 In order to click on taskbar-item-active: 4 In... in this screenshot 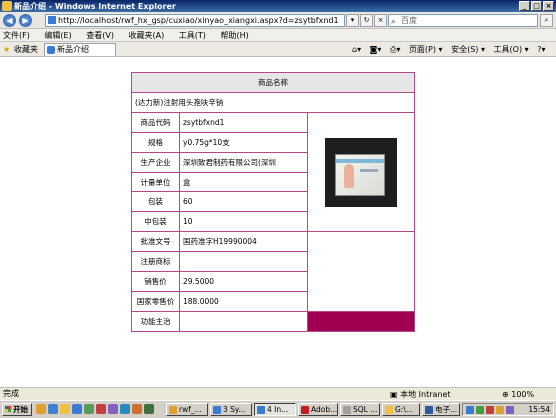, I will do `click(275, 409)`.